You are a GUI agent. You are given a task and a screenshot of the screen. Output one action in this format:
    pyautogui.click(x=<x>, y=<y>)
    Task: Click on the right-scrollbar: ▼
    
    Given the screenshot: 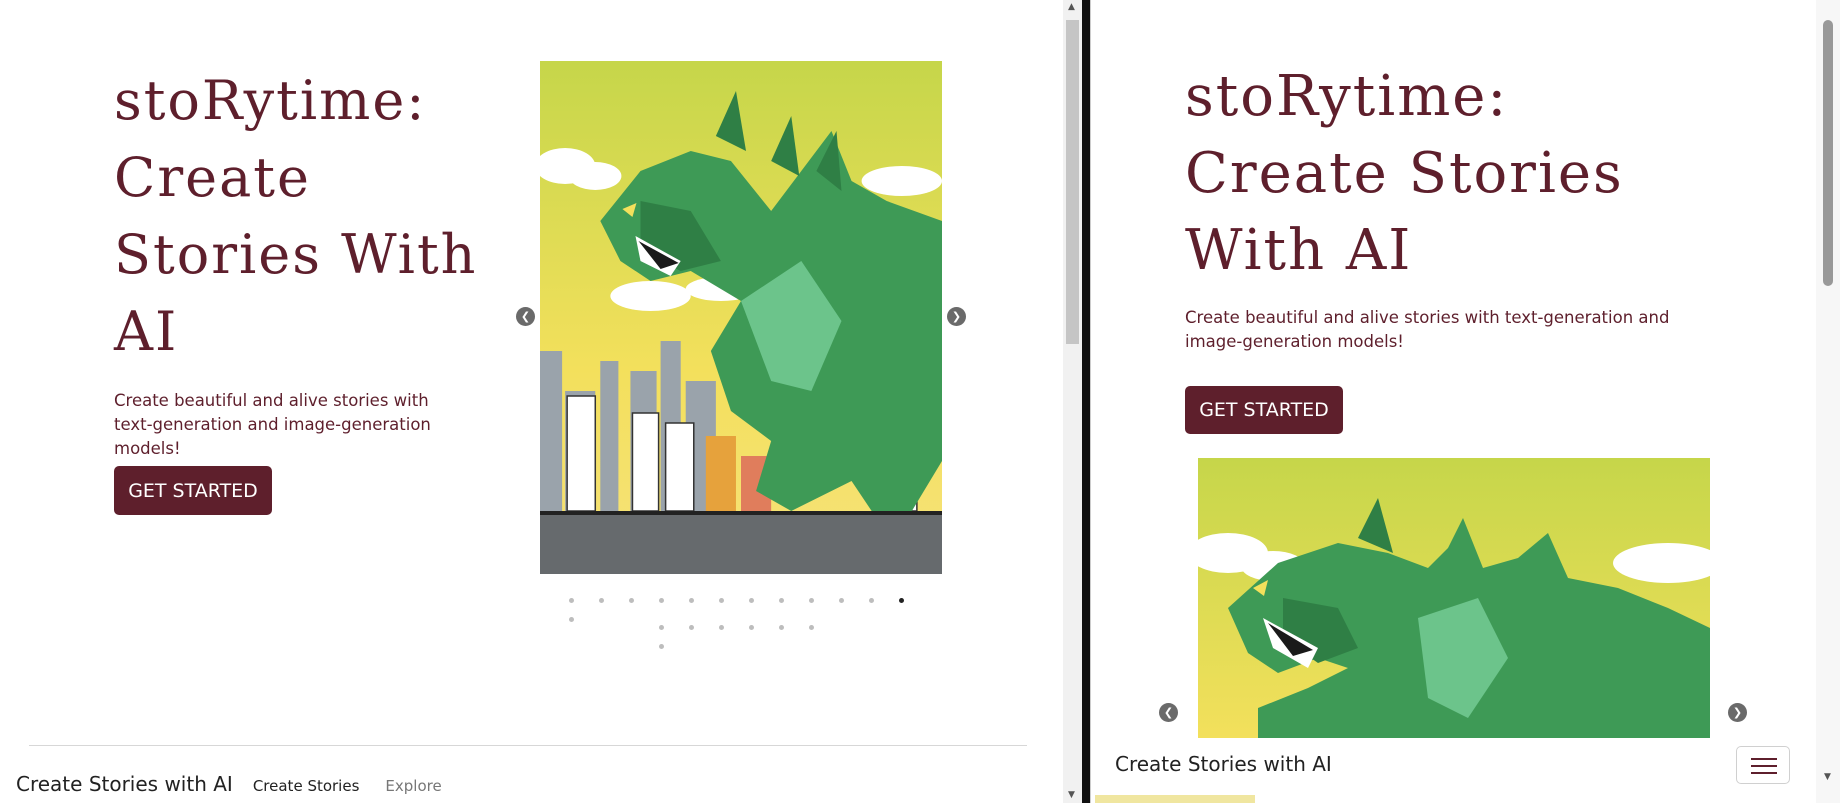 What is the action you would take?
    pyautogui.click(x=1828, y=401)
    